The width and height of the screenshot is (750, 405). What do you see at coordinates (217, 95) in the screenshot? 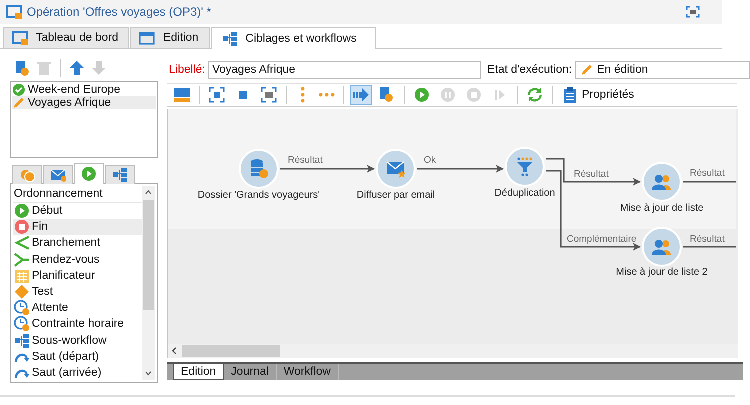
I see `fit-icon` at bounding box center [217, 95].